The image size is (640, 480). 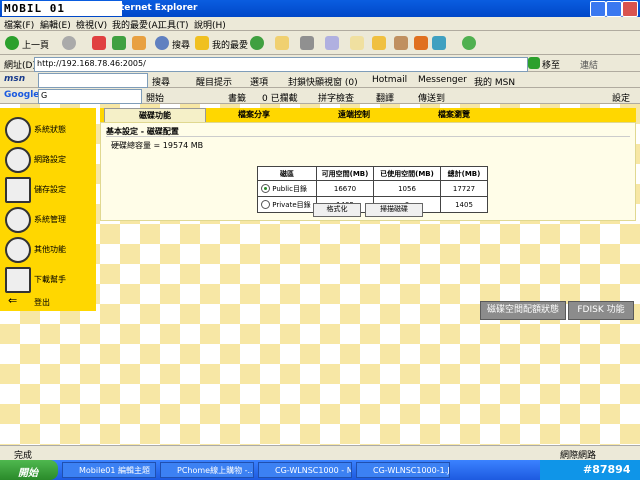 What do you see at coordinates (157, 145) in the screenshot?
I see `total-capacity: 硬碟總容量 = 19574 MB` at bounding box center [157, 145].